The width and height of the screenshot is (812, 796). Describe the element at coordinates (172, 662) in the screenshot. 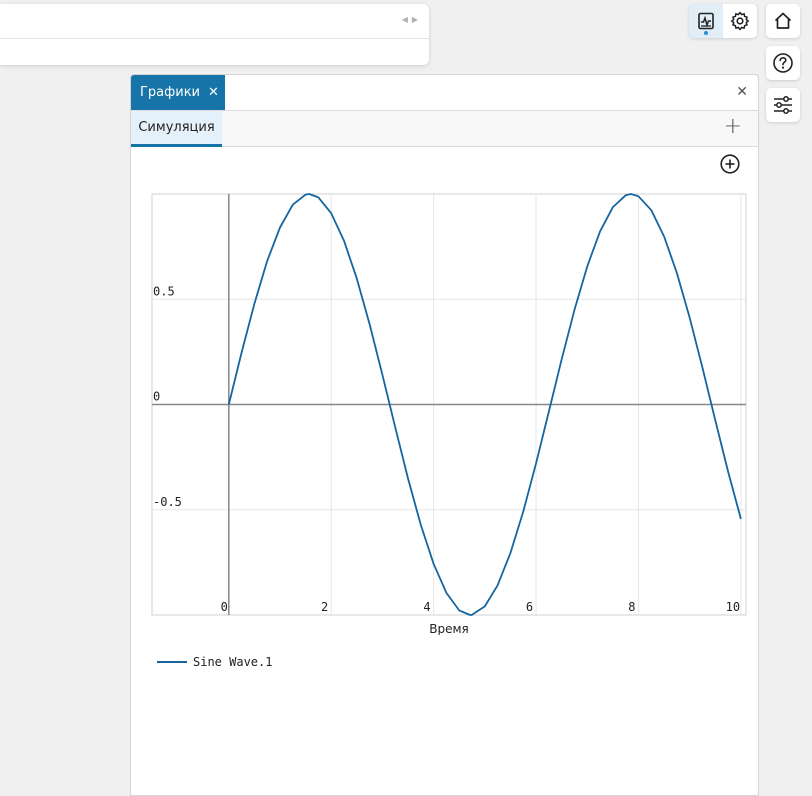

I see `legend-swatch` at that location.